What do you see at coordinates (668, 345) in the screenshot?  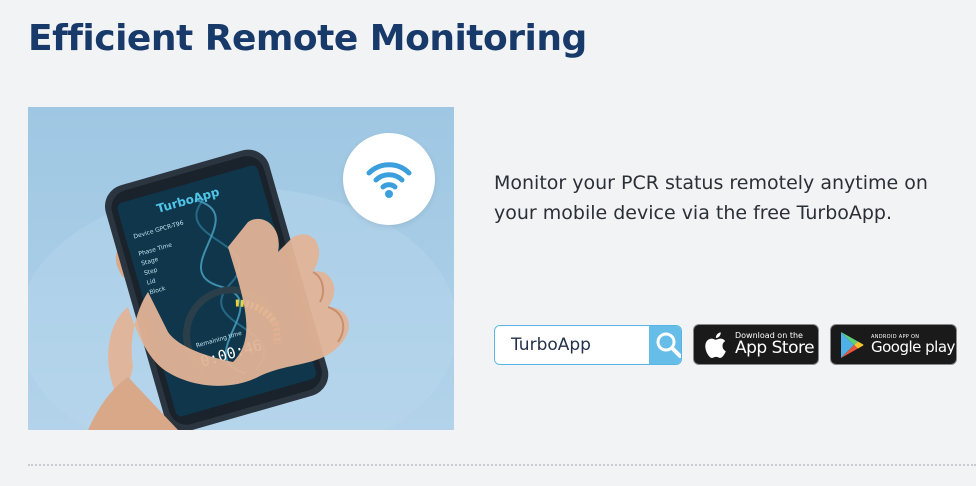 I see `search-icon` at bounding box center [668, 345].